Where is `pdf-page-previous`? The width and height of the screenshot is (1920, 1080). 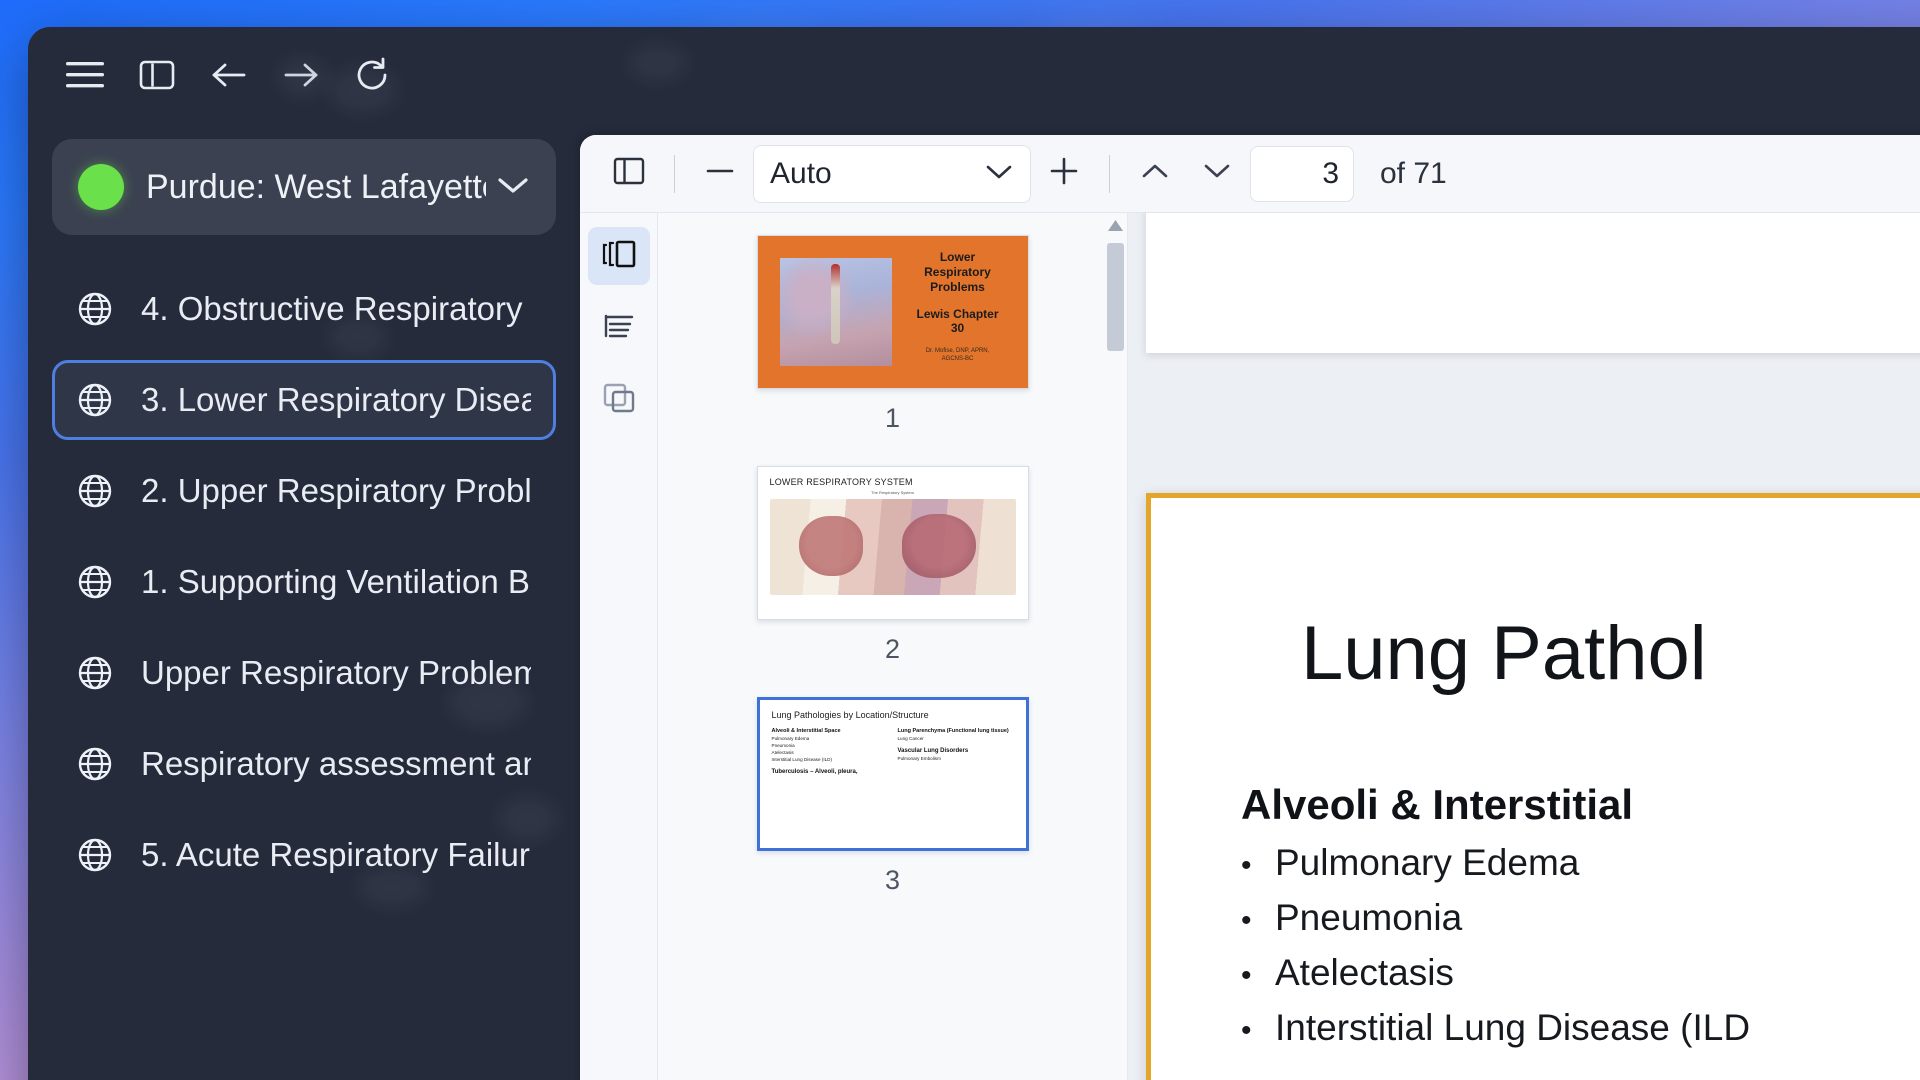 pdf-page-previous is located at coordinates (1533, 283).